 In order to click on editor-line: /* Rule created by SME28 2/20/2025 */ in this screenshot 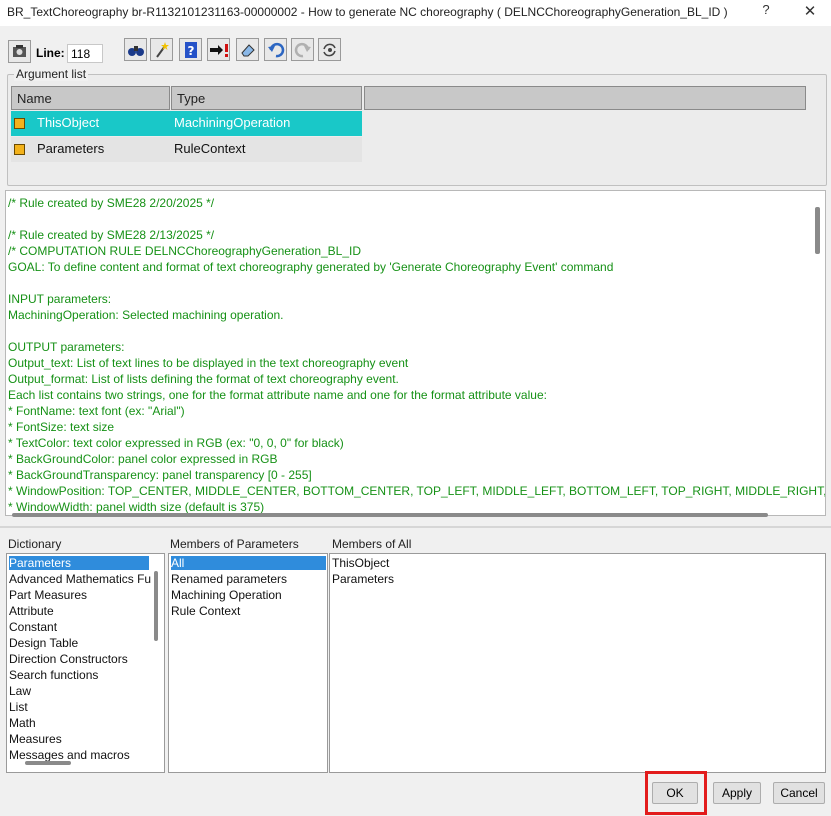, I will do `click(111, 203)`.